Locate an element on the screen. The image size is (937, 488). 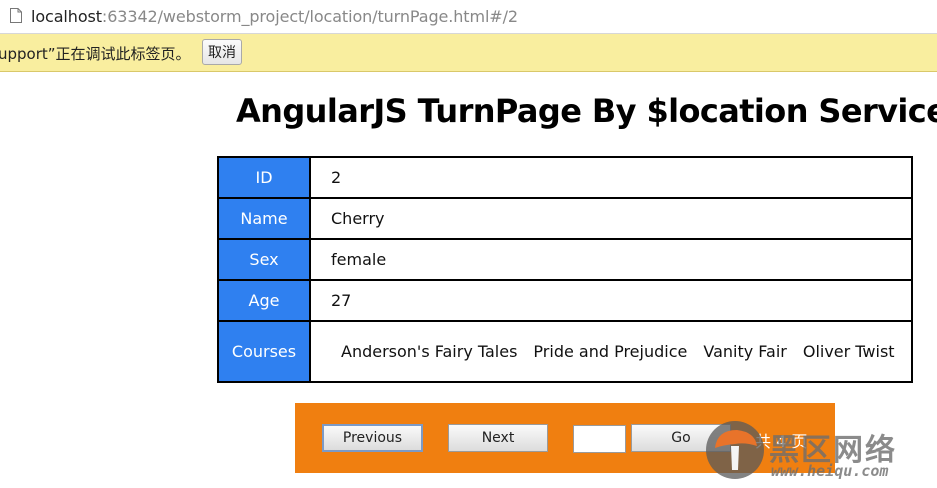
course-item: Vanity Fair is located at coordinates (745, 351).